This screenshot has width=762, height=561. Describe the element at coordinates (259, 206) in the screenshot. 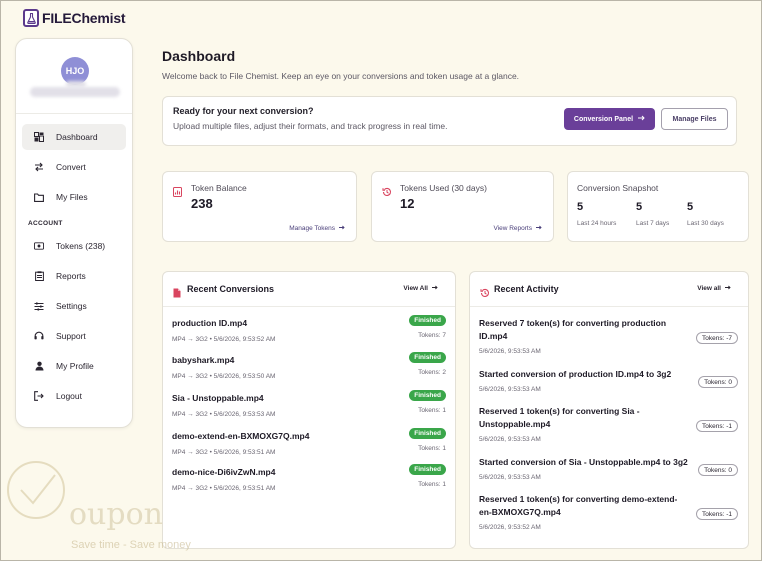

I see `token-balance-card: Token Balance 238 Manage Tokens` at that location.